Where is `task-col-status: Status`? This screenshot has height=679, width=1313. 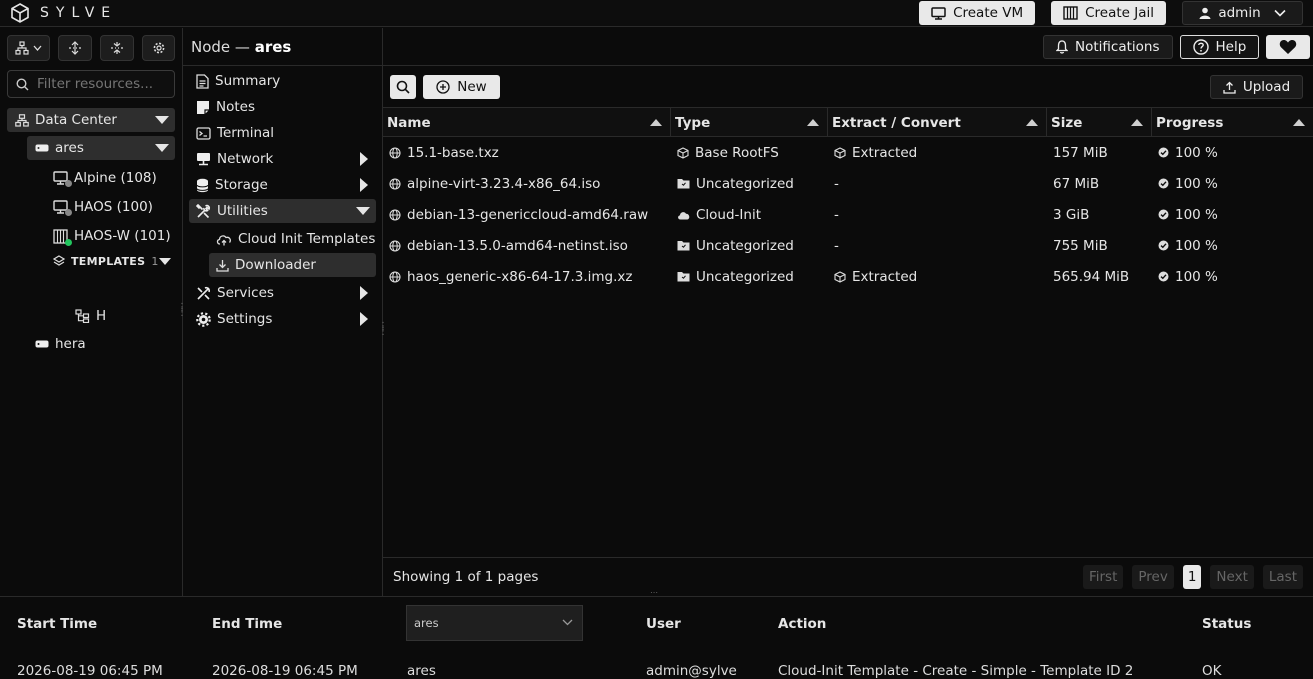
task-col-status: Status is located at coordinates (1226, 624).